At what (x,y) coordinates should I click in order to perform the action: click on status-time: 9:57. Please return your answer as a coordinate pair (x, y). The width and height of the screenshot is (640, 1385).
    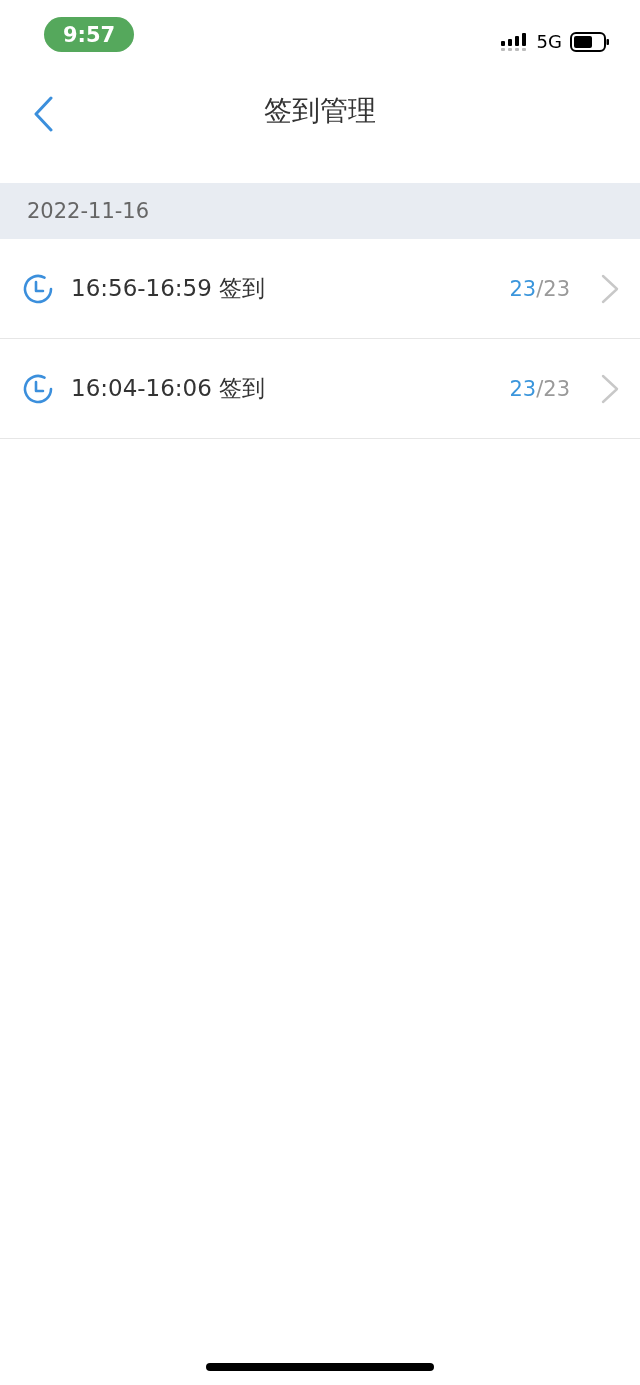
    Looking at the image, I should click on (89, 34).